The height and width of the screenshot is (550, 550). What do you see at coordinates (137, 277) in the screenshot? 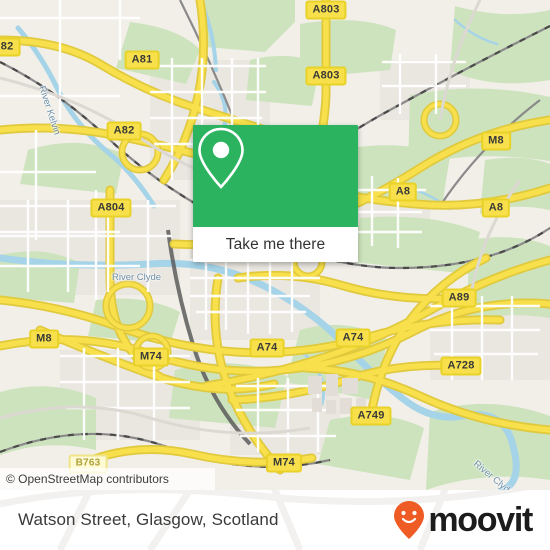
I see `water-label-river-clyde-1: River Clyde` at bounding box center [137, 277].